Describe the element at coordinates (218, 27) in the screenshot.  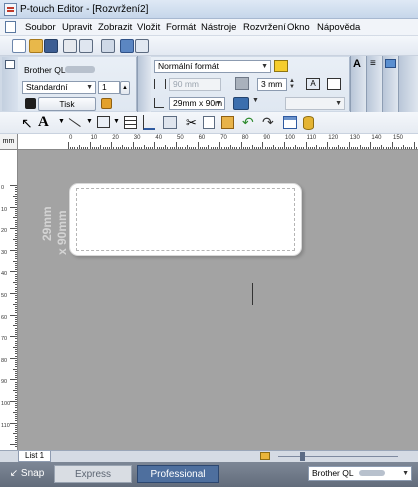
I see `menu-nastroje: Nástroje` at that location.